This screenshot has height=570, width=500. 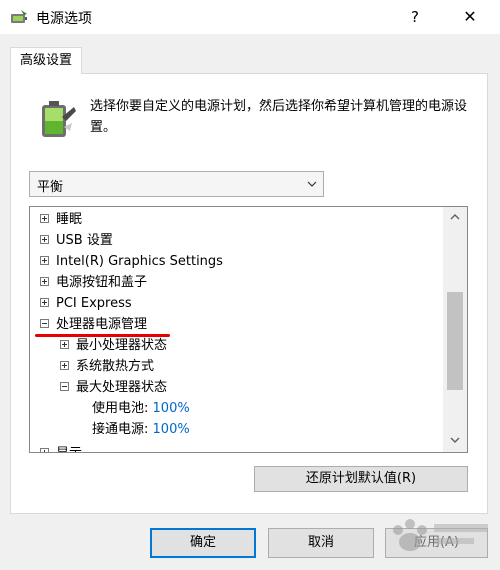 I want to click on tree-item-label: 电源按钮和盖子, so click(x=102, y=282).